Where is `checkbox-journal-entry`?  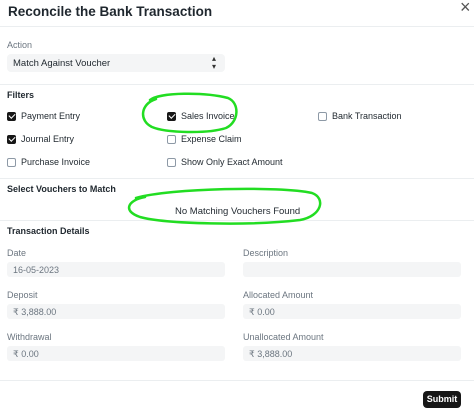
checkbox-journal-entry is located at coordinates (11, 139).